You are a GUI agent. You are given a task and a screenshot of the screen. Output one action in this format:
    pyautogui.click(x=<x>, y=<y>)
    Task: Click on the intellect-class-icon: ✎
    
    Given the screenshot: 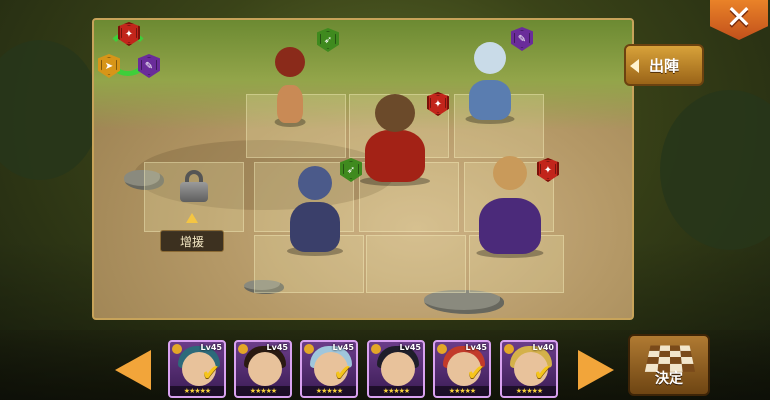 What is the action you would take?
    pyautogui.click(x=149, y=66)
    